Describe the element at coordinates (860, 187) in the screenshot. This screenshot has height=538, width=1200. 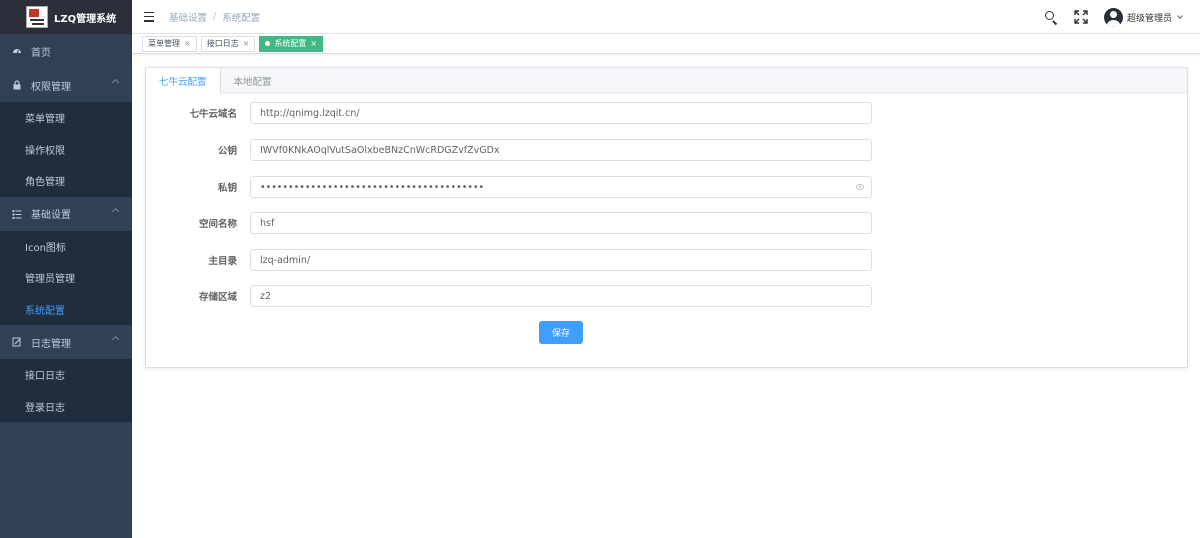
I see `eye-icon` at that location.